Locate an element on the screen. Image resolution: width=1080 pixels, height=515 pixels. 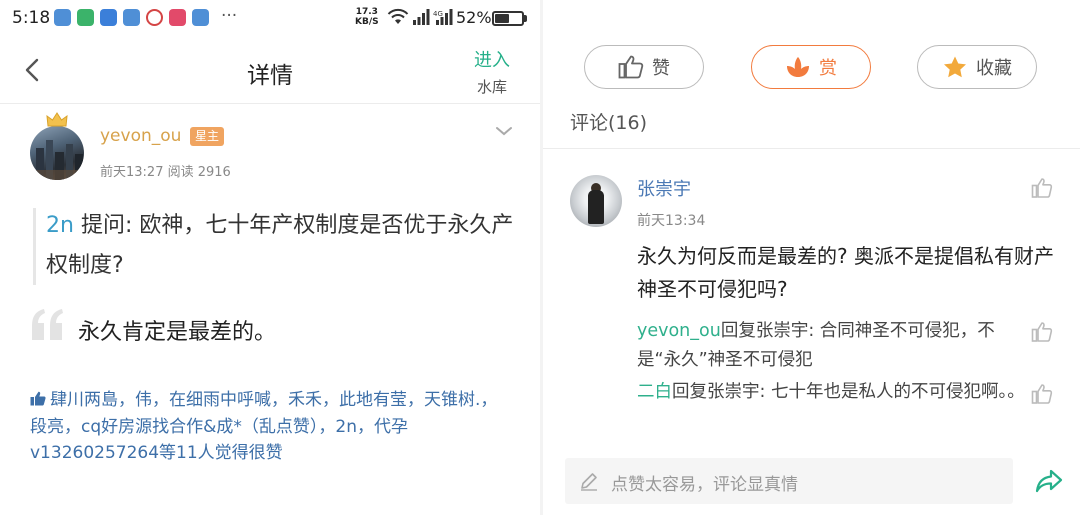
question-text: 2n 提问: 欧神，七十年产权制度是否优于永久产权制度? is located at coordinates (281, 246).